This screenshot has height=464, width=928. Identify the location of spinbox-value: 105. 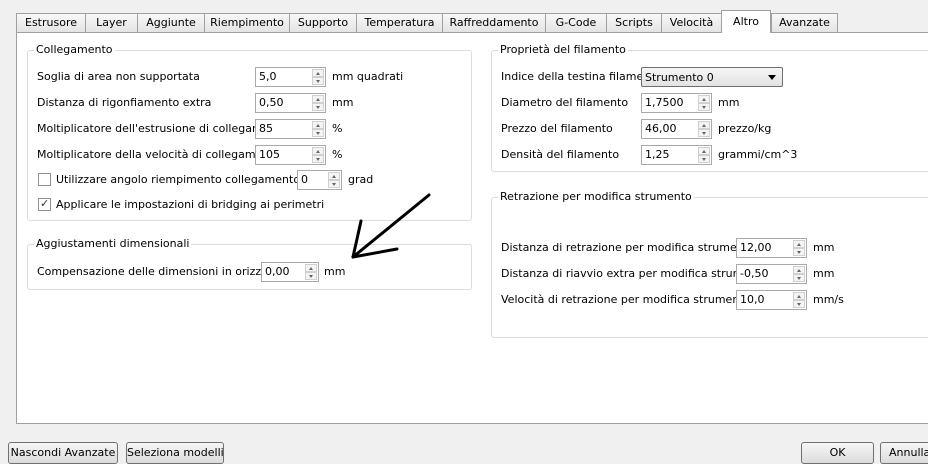
(269, 155).